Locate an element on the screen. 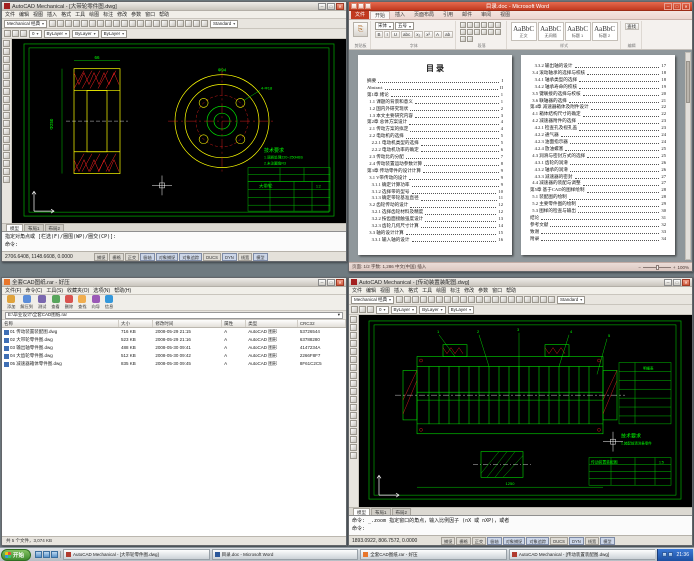 This screenshot has height=561, width=694. tab-布局1: 布局1 is located at coordinates (381, 511).